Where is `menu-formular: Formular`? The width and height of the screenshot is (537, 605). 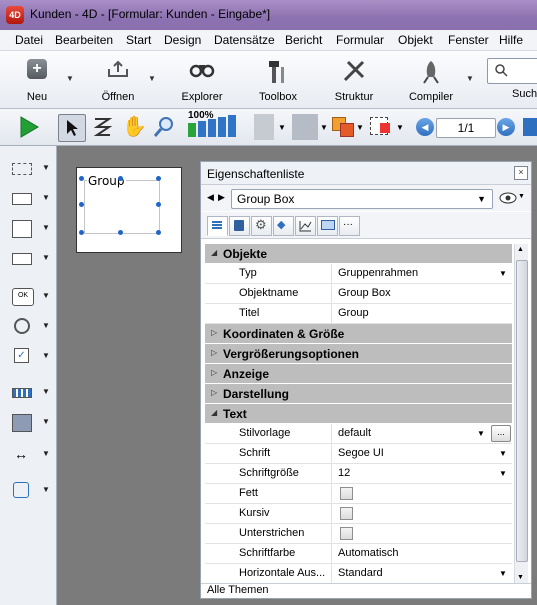
menu-formular: Formular is located at coordinates (360, 40).